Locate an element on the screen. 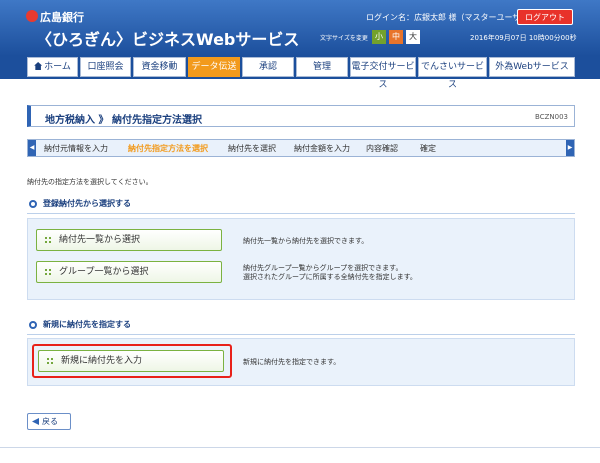 This screenshot has width=600, height=463. back-label: 戻る is located at coordinates (50, 421).